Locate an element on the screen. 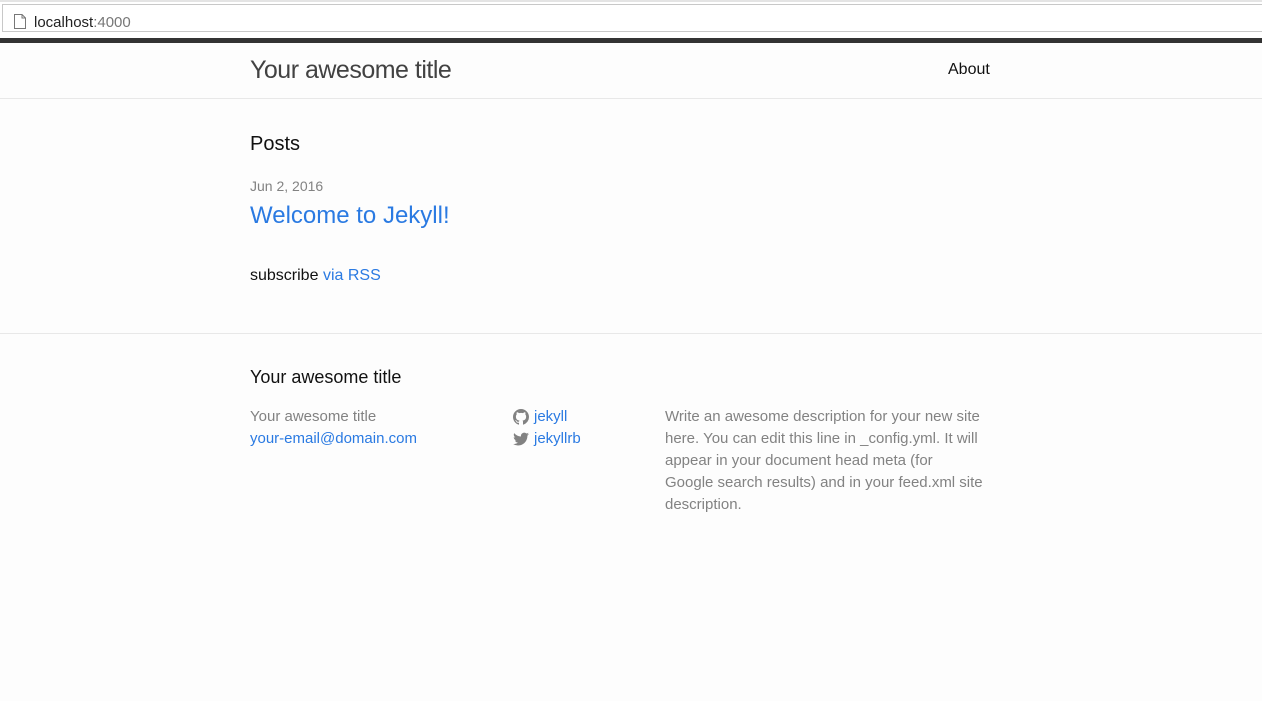 The image size is (1262, 701). rss-link: via RSS is located at coordinates (352, 275).